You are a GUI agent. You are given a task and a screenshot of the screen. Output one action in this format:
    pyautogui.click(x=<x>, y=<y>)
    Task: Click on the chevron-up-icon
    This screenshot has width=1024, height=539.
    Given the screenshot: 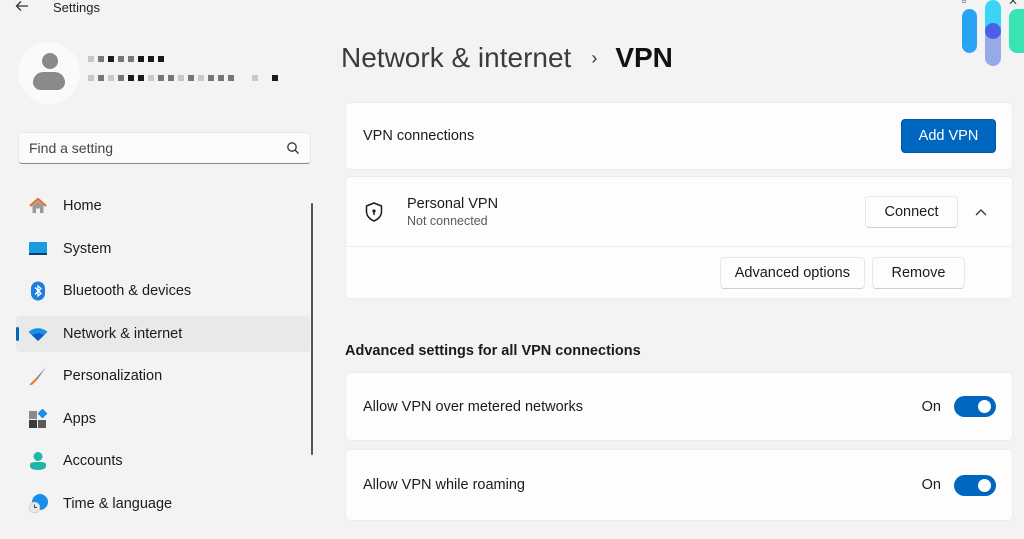 What is the action you would take?
    pyautogui.click(x=981, y=211)
    